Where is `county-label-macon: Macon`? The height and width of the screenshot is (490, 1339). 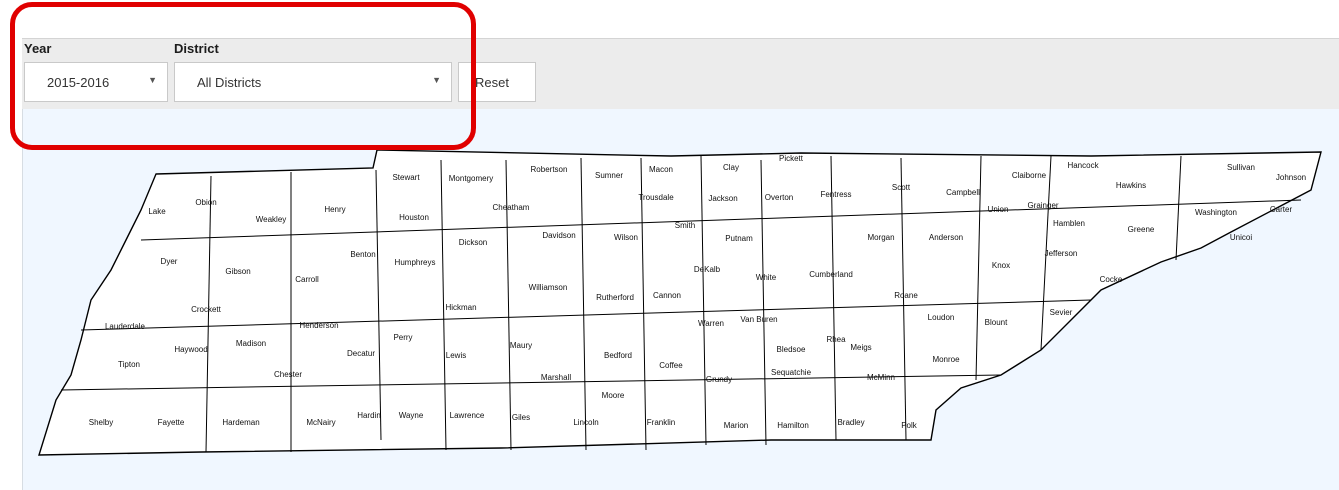 county-label-macon: Macon is located at coordinates (661, 169).